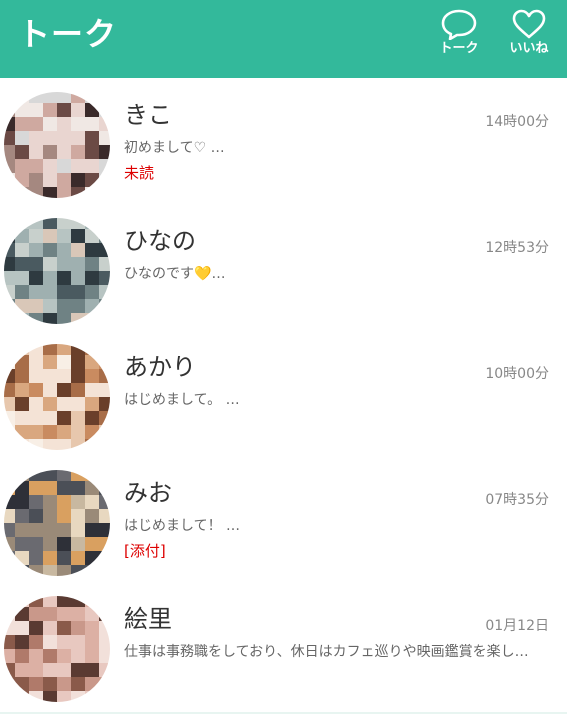  Describe the element at coordinates (517, 500) in the screenshot. I see `message-time: 07時35分` at that location.